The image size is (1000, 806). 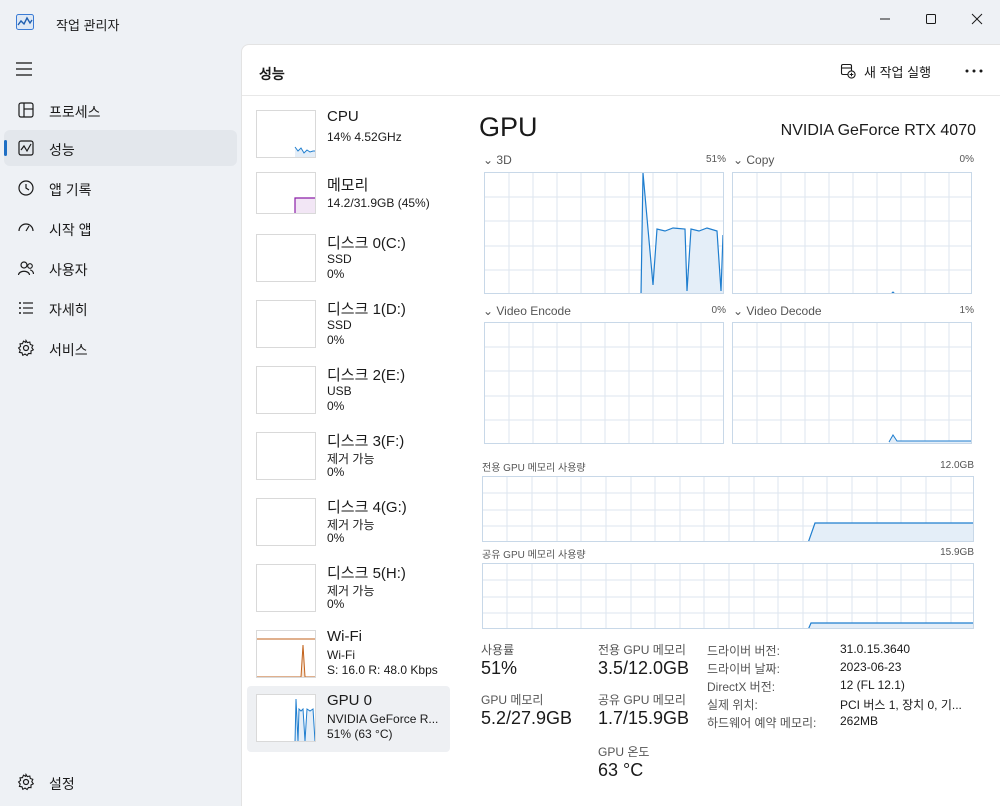 What do you see at coordinates (366, 375) in the screenshot?
I see `perf-item-name: 디스크 2(E:)` at bounding box center [366, 375].